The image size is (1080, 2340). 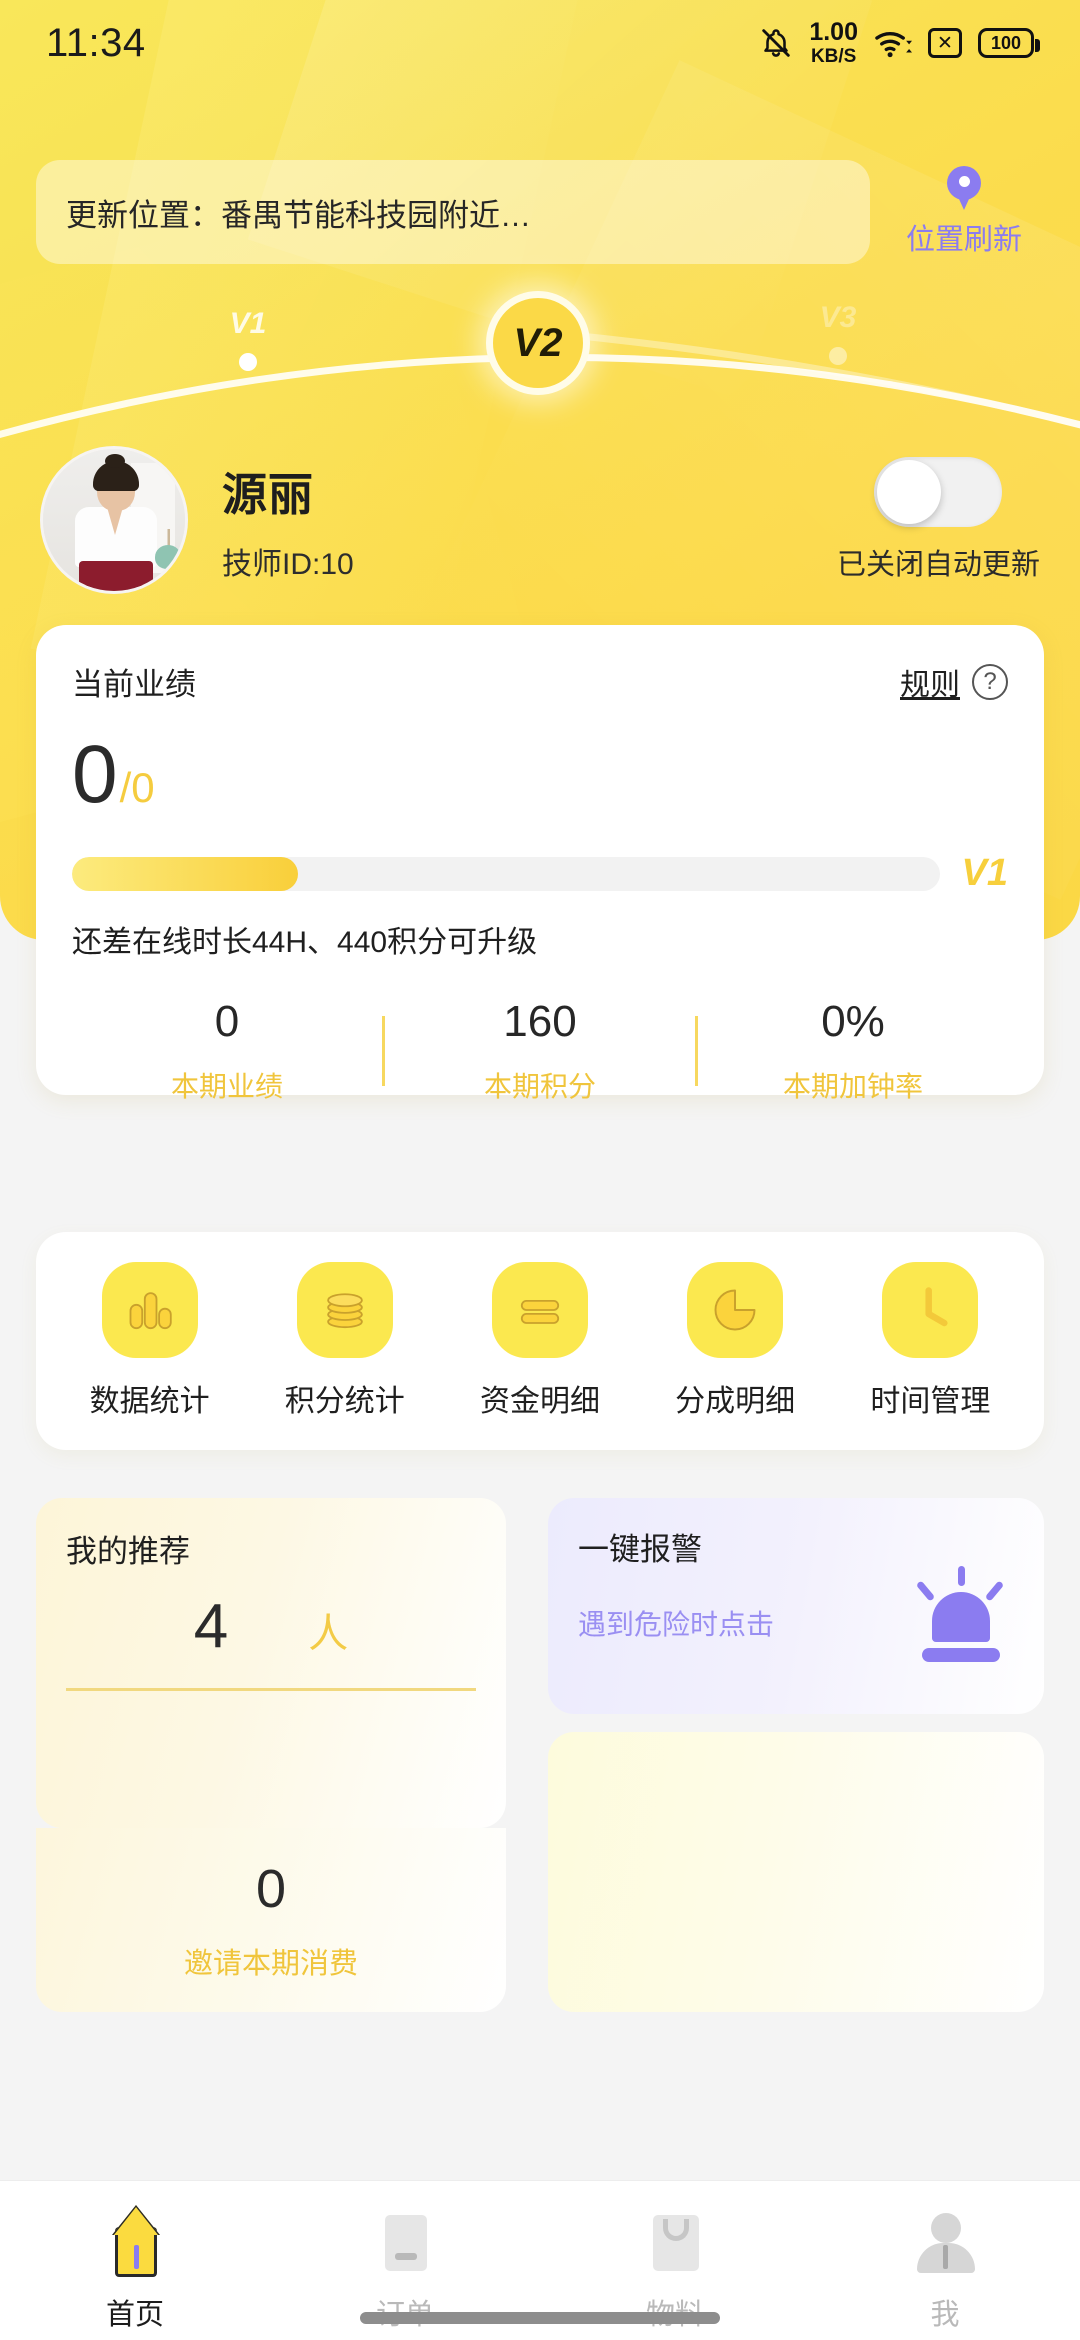 I want to click on home-icon, so click(x=135, y=2241).